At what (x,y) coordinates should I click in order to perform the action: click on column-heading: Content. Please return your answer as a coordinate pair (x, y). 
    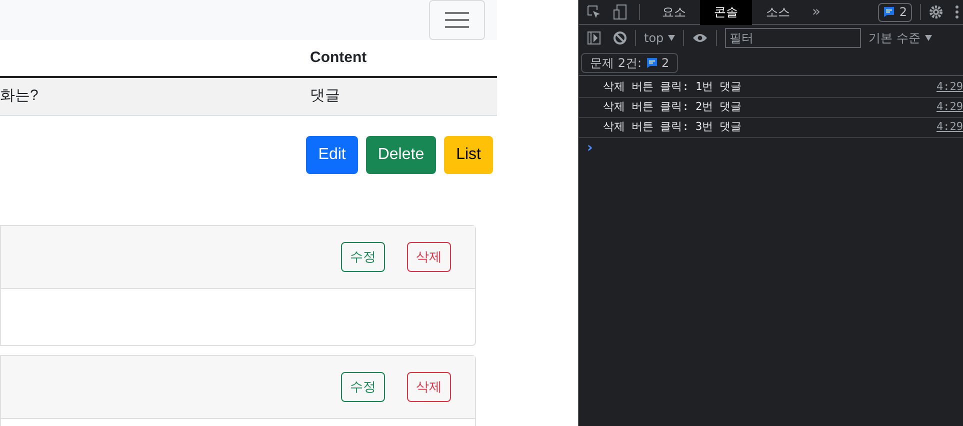
    Looking at the image, I should click on (338, 58).